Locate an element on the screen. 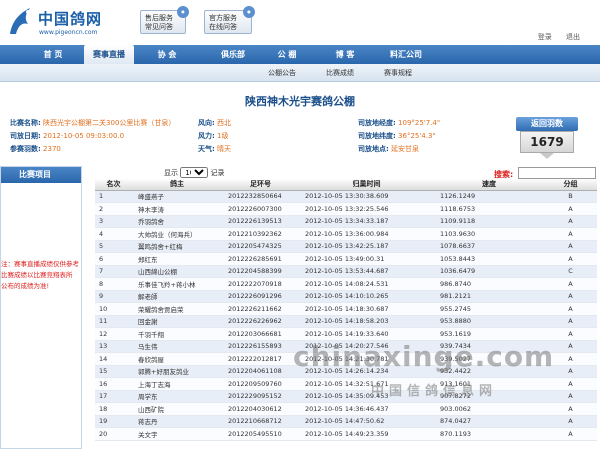 This screenshot has width=600, height=449. wind-direction: 风向: 西北 is located at coordinates (215, 123).